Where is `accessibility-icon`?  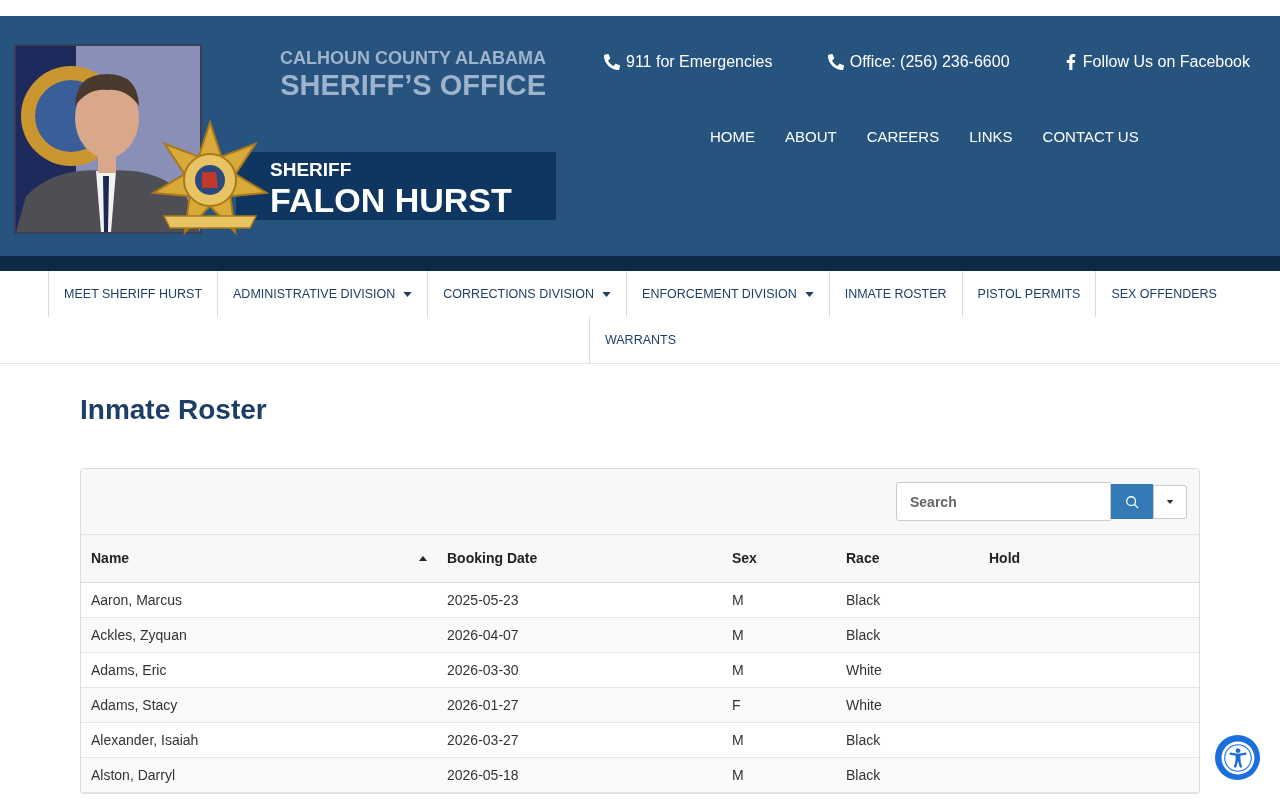 accessibility-icon is located at coordinates (1237, 757).